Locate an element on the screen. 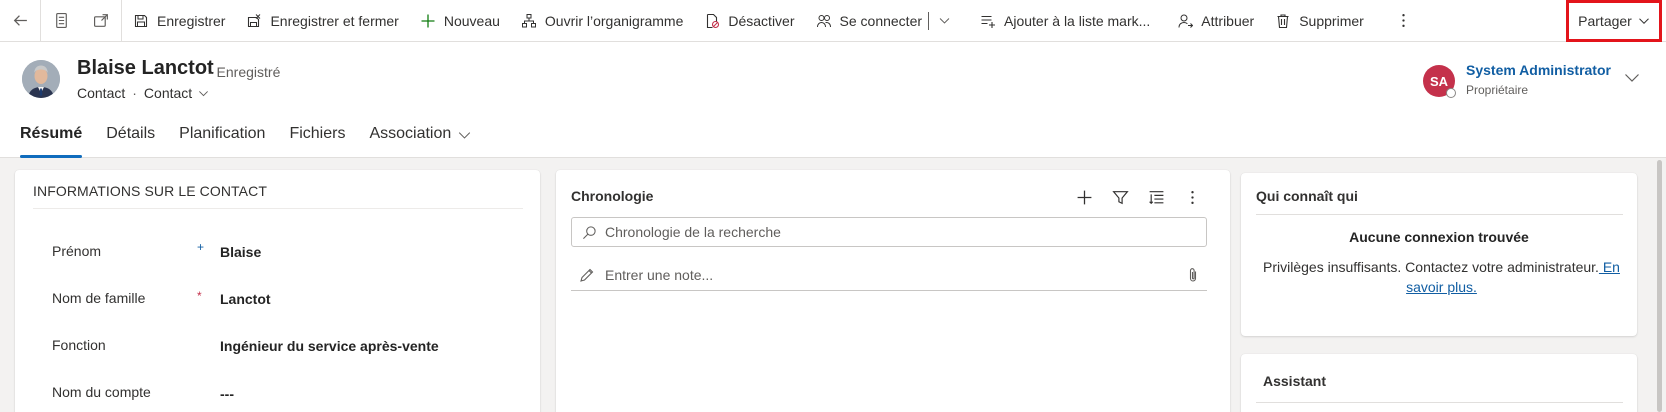  save-icon is located at coordinates (141, 21).